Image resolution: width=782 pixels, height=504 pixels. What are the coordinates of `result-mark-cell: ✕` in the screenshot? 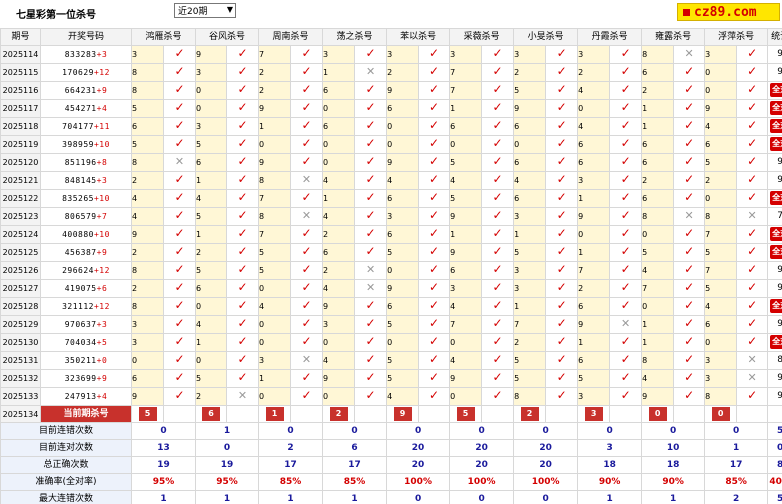 It's located at (307, 360).